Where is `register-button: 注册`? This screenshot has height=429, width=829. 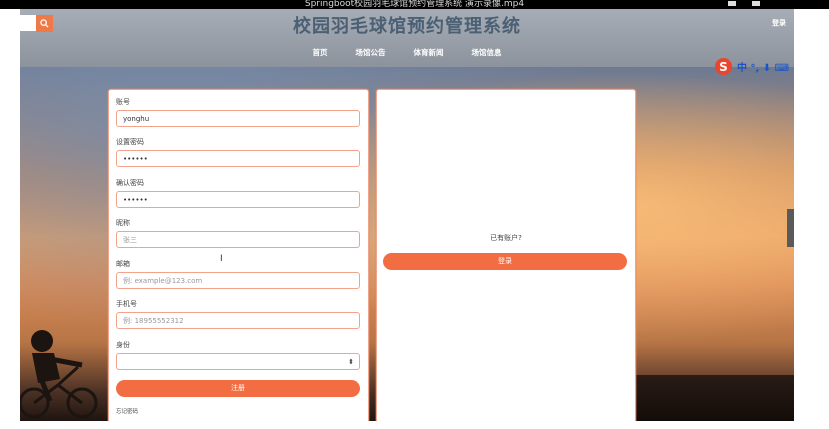 register-button: 注册 is located at coordinates (238, 388).